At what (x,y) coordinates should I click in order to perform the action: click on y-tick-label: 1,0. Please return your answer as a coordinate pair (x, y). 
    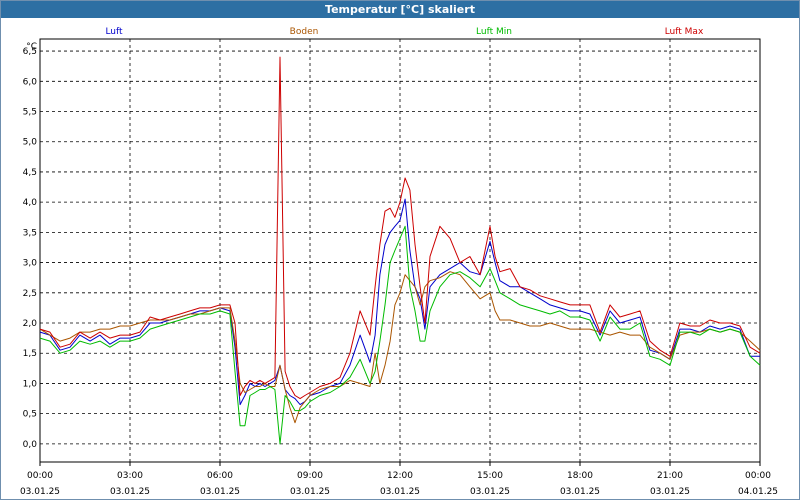
    Looking at the image, I should click on (30, 384).